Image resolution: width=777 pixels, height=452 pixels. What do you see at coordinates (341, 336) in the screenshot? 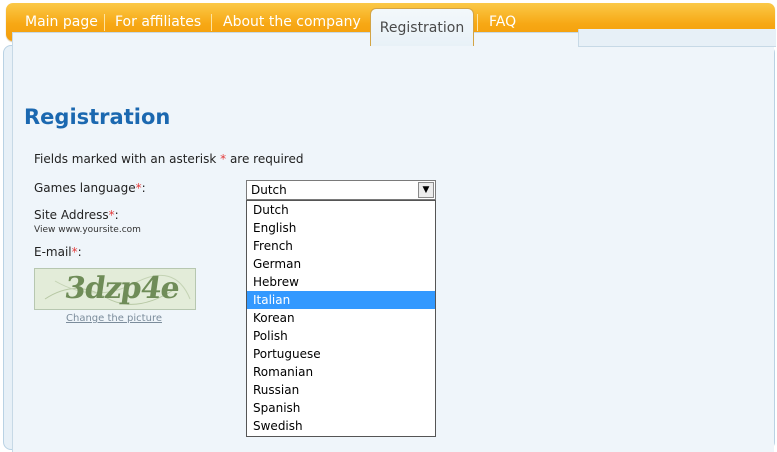
I see `dropdown-option: Polish` at bounding box center [341, 336].